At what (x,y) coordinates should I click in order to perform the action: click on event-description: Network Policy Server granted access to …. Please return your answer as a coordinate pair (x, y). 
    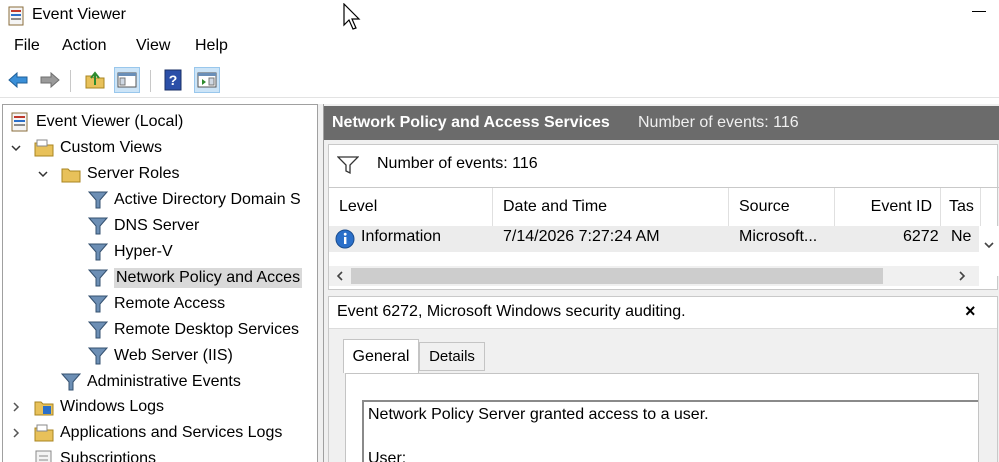
    Looking at the image, I should click on (538, 414).